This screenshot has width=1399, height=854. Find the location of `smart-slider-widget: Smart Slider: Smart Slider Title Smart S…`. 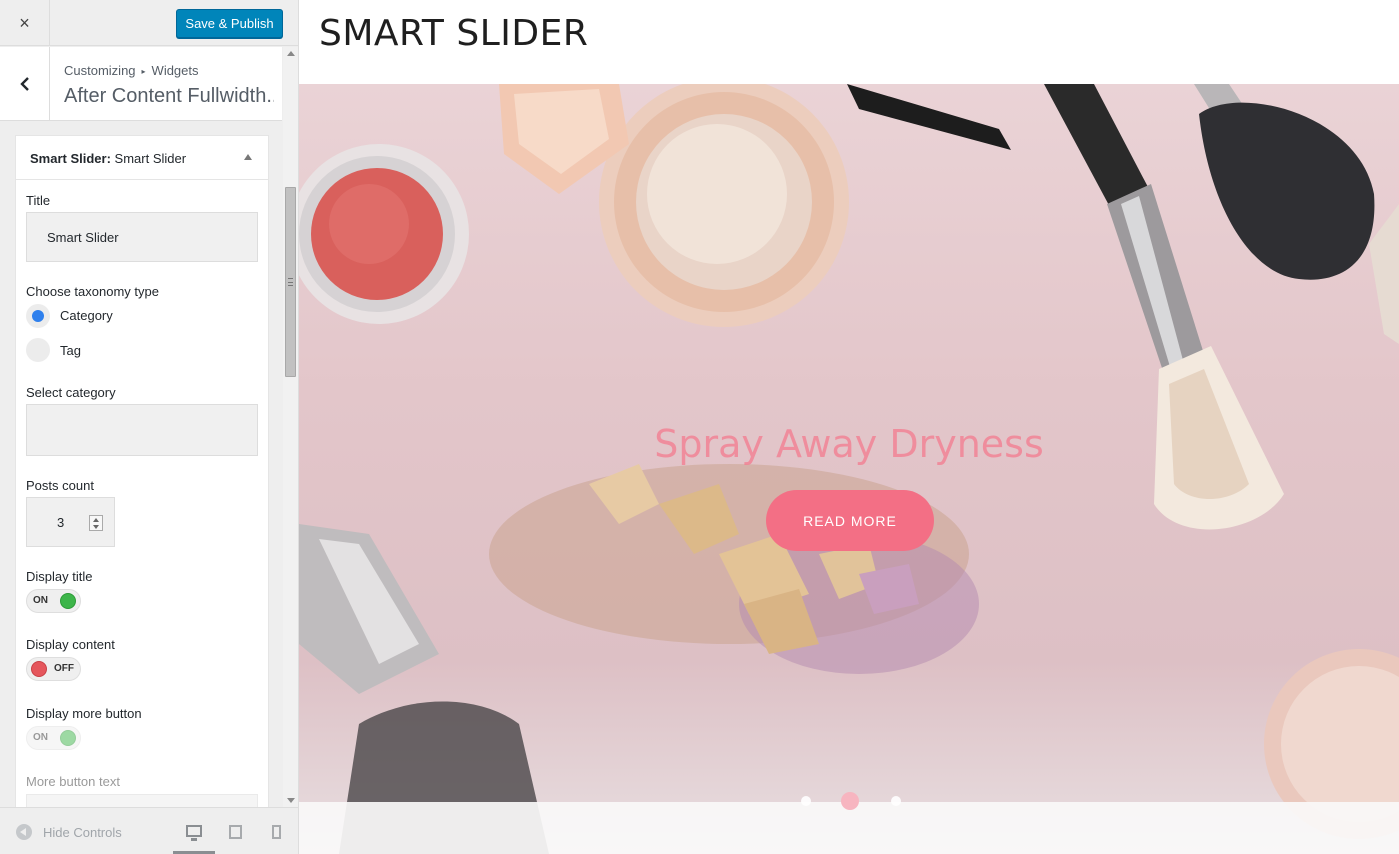

smart-slider-widget: Smart Slider: Smart Slider Title Smart S… is located at coordinates (142, 475).